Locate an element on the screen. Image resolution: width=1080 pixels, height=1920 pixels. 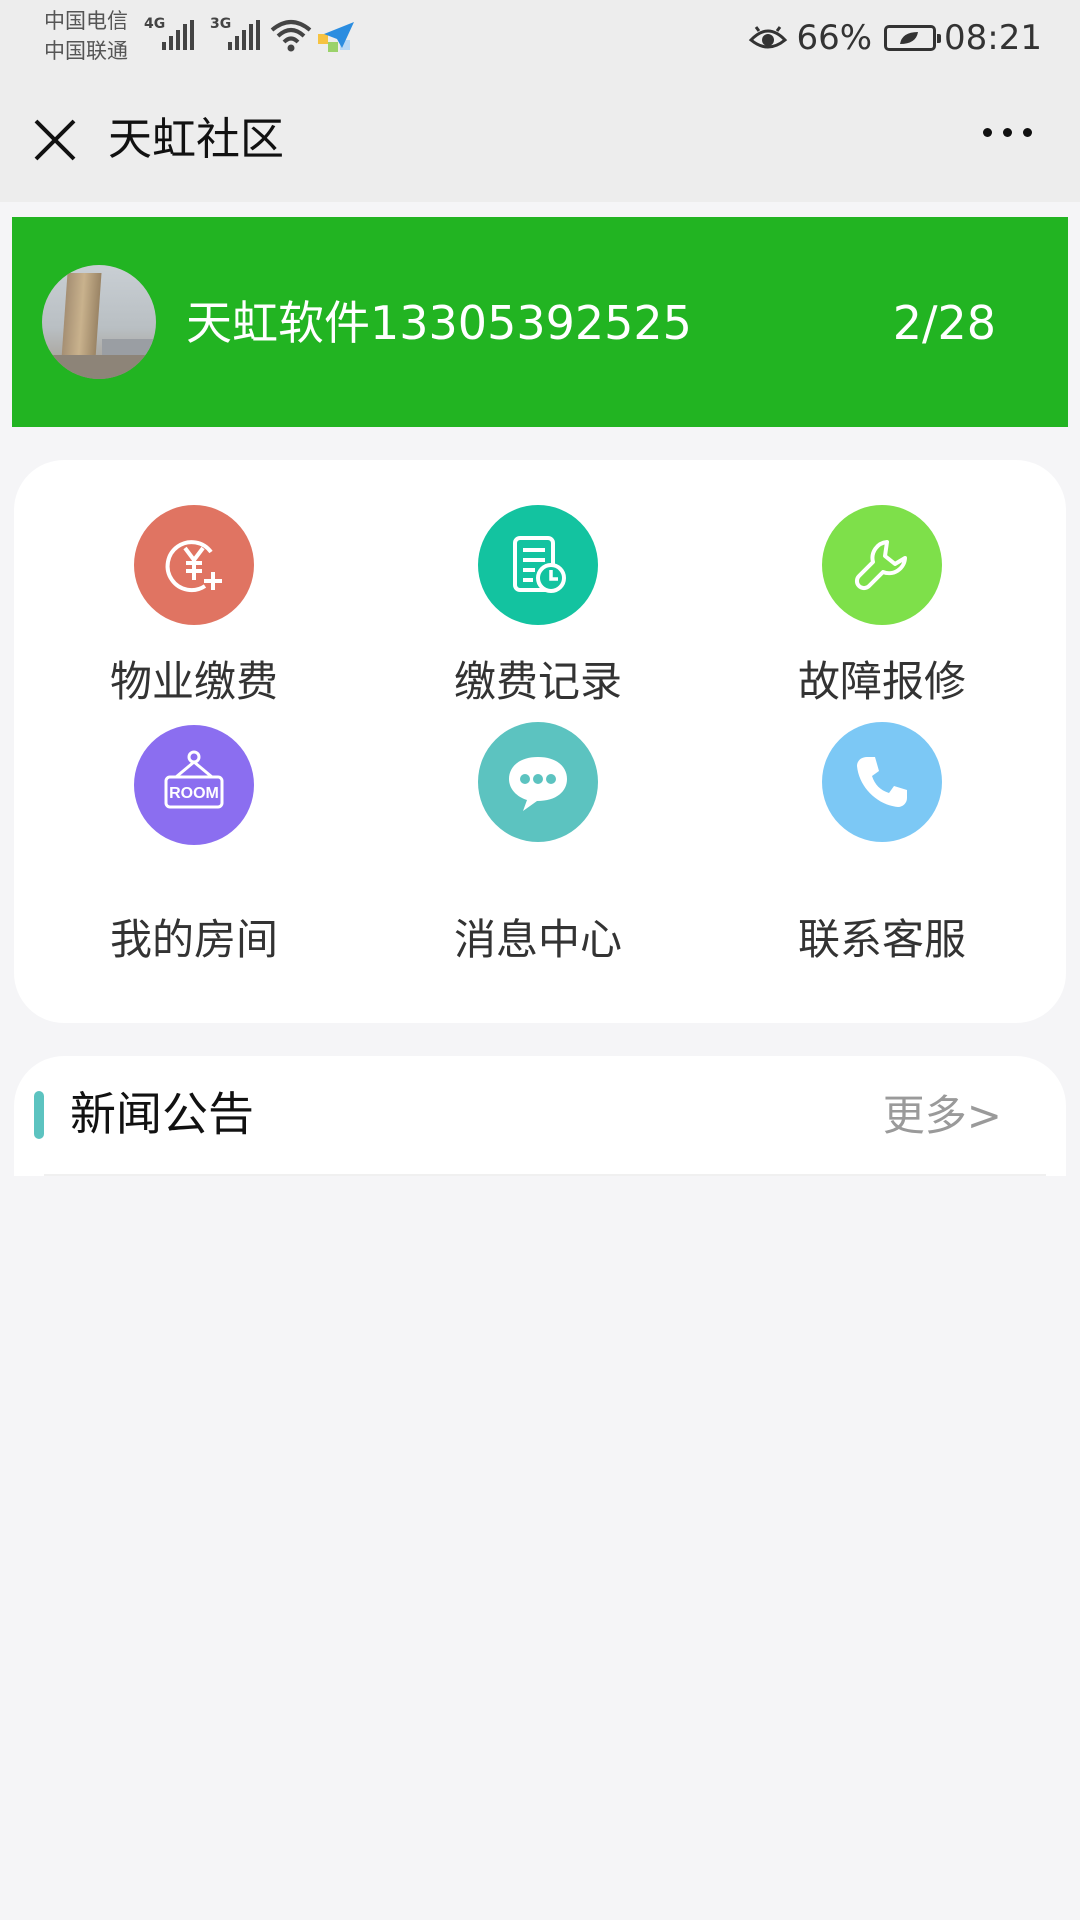
avatar is located at coordinates (99, 322).